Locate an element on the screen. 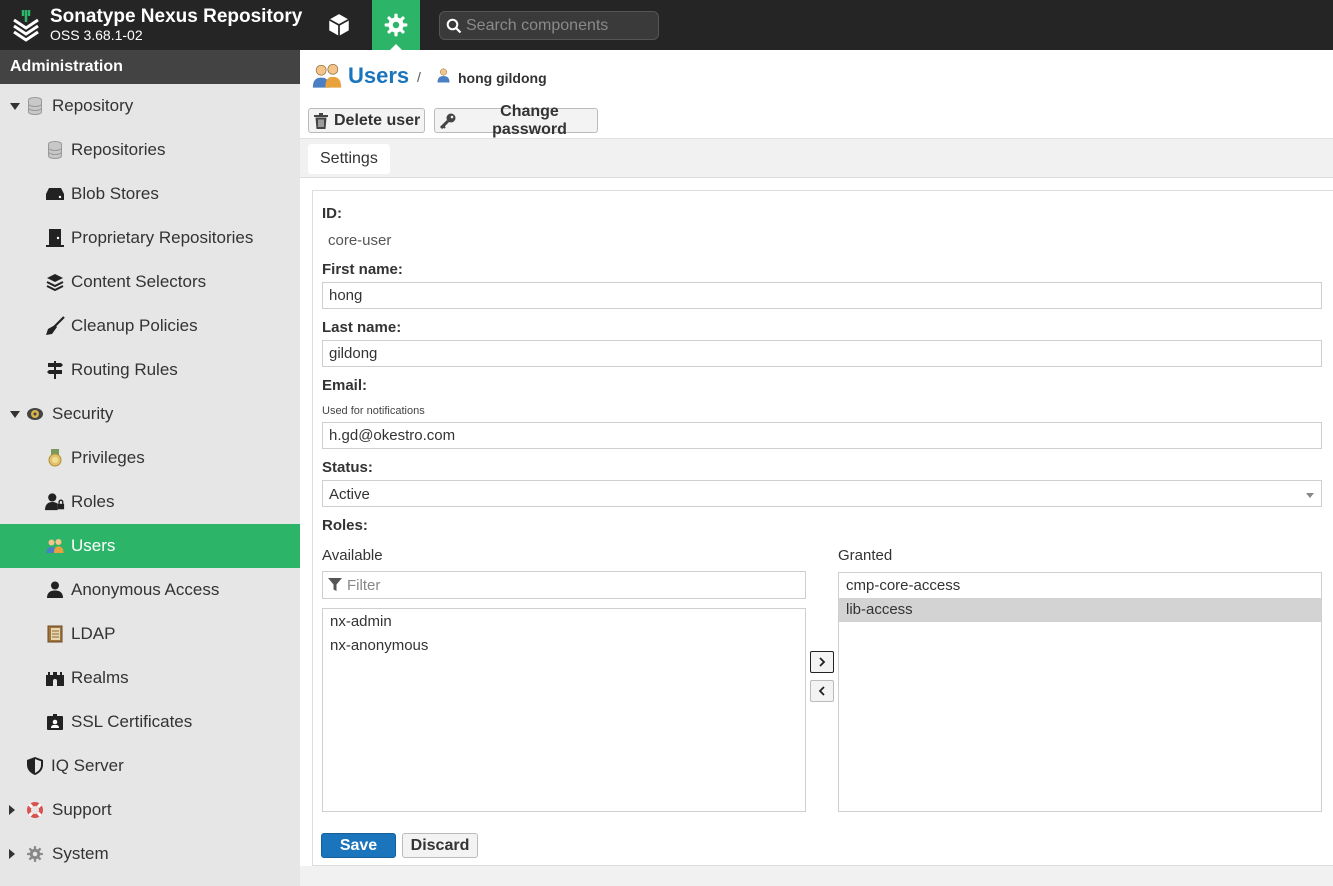 The height and width of the screenshot is (886, 1333). sidebar-item-realms: Realms is located at coordinates (150, 678).